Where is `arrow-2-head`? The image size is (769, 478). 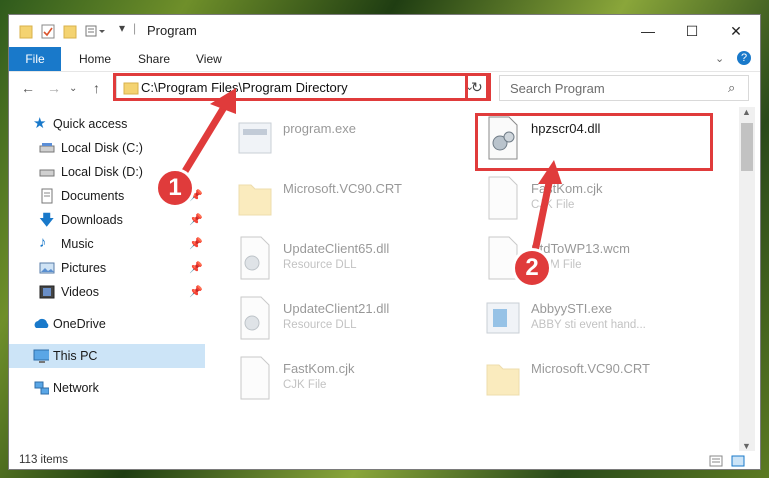
arrow-2-head is located at coordinates (550, 172).